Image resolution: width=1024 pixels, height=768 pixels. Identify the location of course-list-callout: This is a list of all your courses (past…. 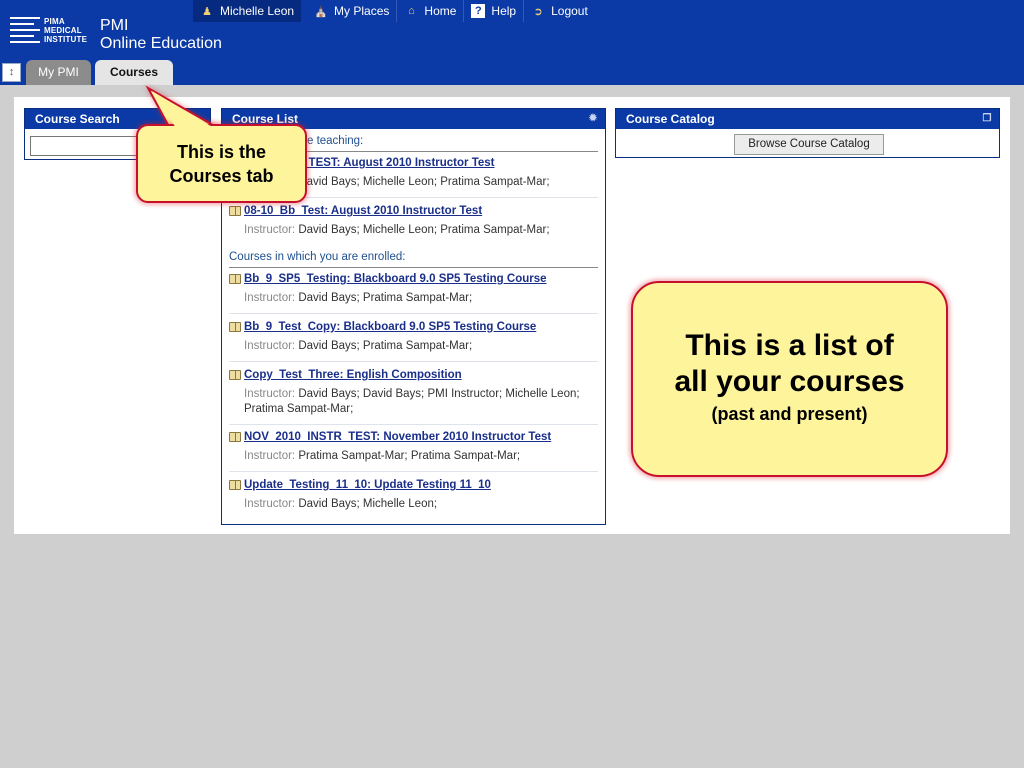
(789, 379).